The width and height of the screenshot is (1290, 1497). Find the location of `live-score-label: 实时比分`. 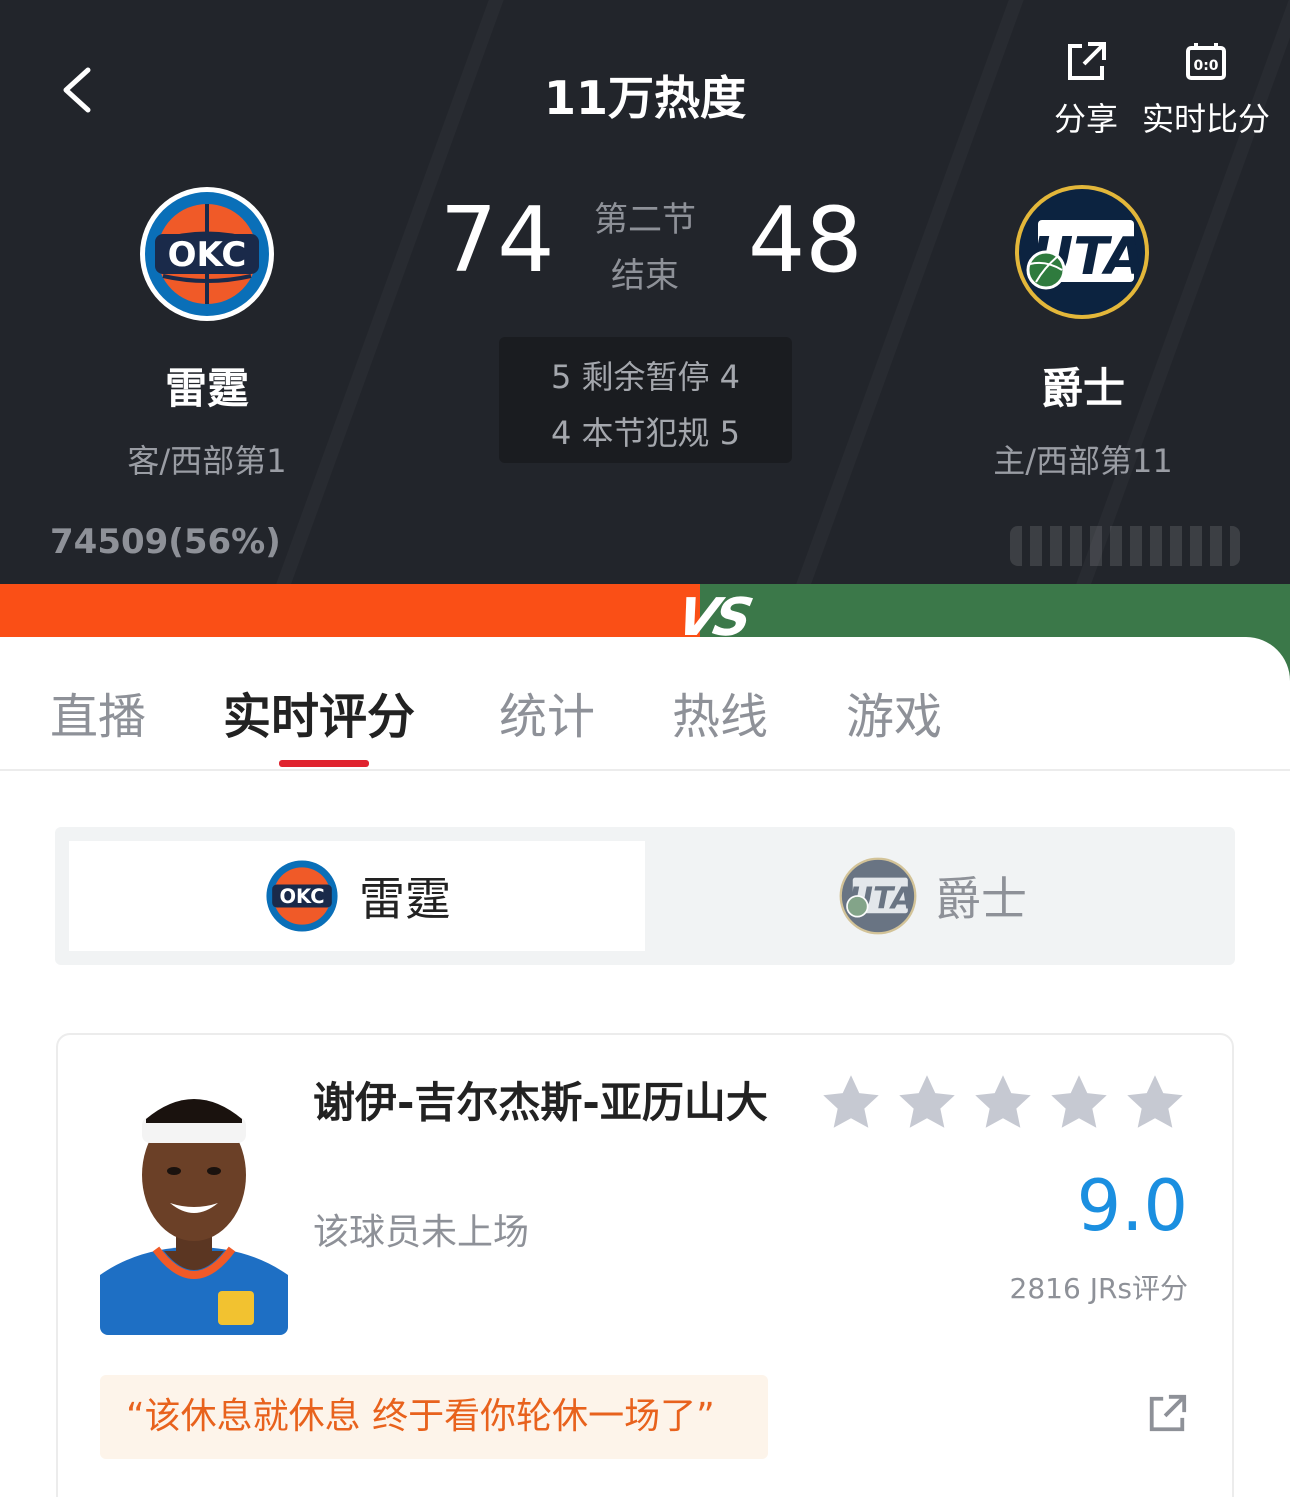

live-score-label: 实时比分 is located at coordinates (1205, 119).